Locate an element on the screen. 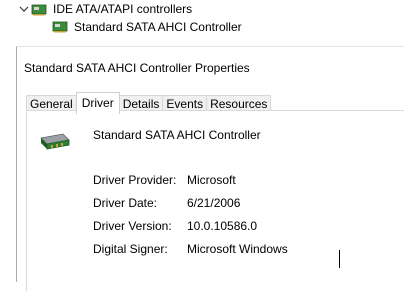 The image size is (404, 291). tree-parent-label: IDE ATA/ATAPI controllers is located at coordinates (123, 9).